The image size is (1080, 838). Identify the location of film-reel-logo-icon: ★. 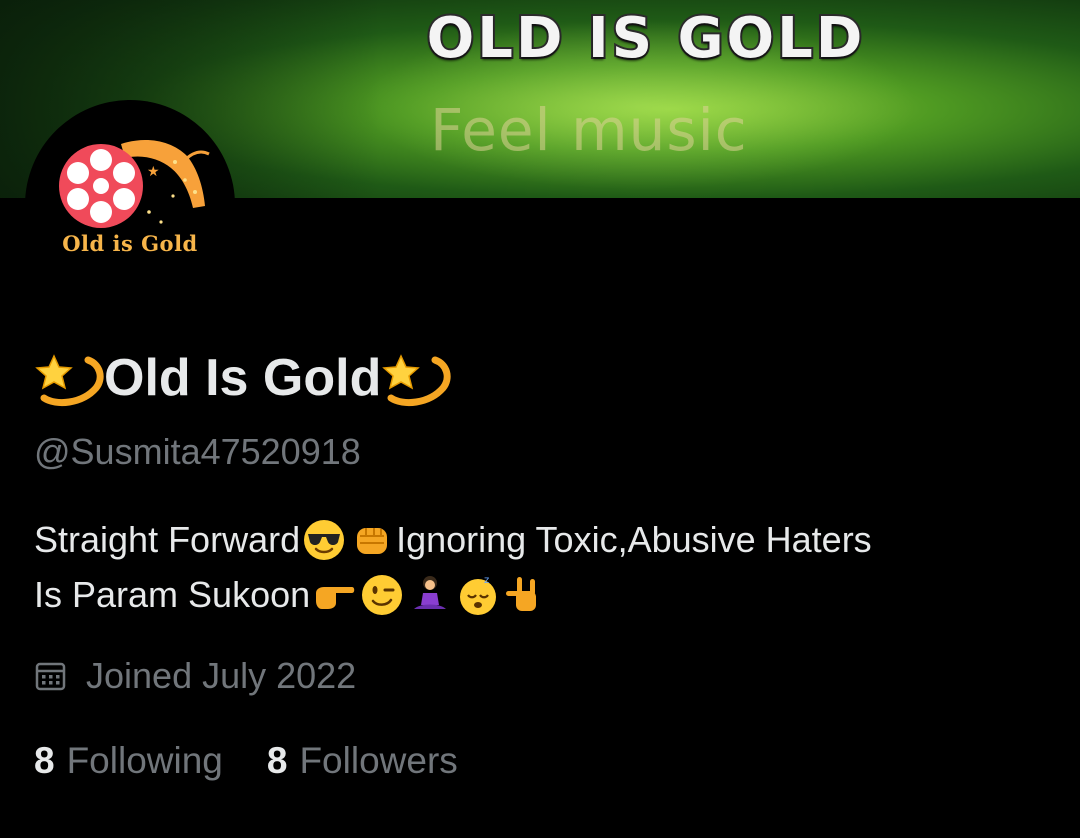
(134, 184).